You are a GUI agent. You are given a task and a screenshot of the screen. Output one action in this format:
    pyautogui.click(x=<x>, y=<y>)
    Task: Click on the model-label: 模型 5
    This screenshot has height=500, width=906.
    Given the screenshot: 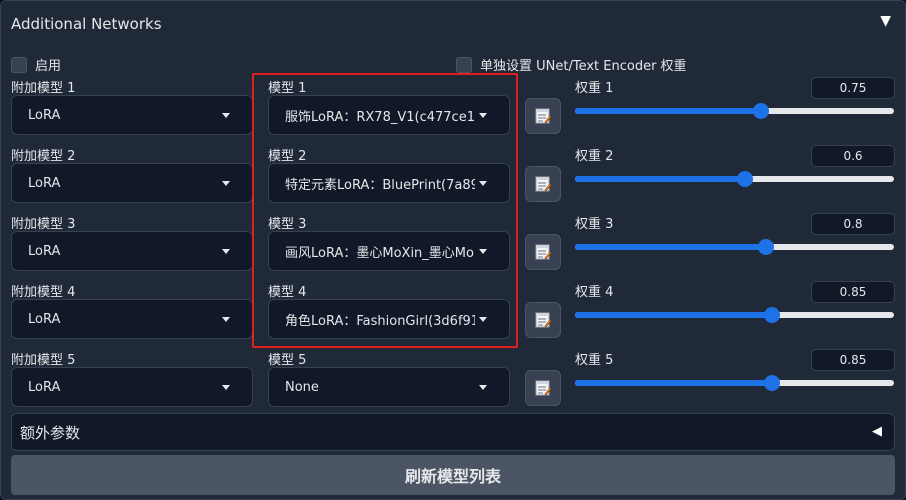 What is the action you would take?
    pyautogui.click(x=287, y=360)
    